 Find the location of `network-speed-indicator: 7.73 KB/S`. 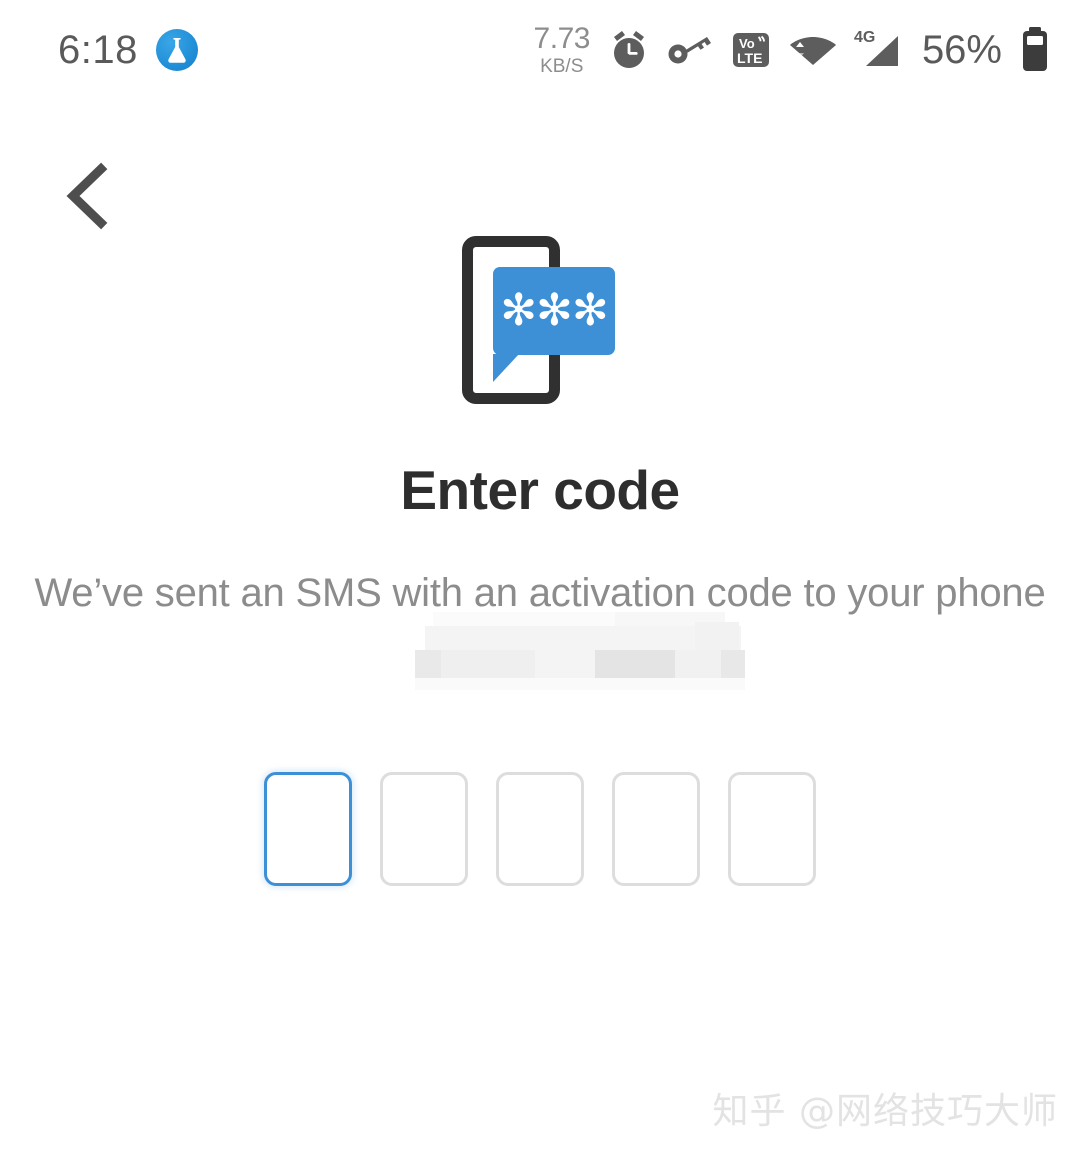

network-speed-indicator: 7.73 KB/S is located at coordinates (562, 49).